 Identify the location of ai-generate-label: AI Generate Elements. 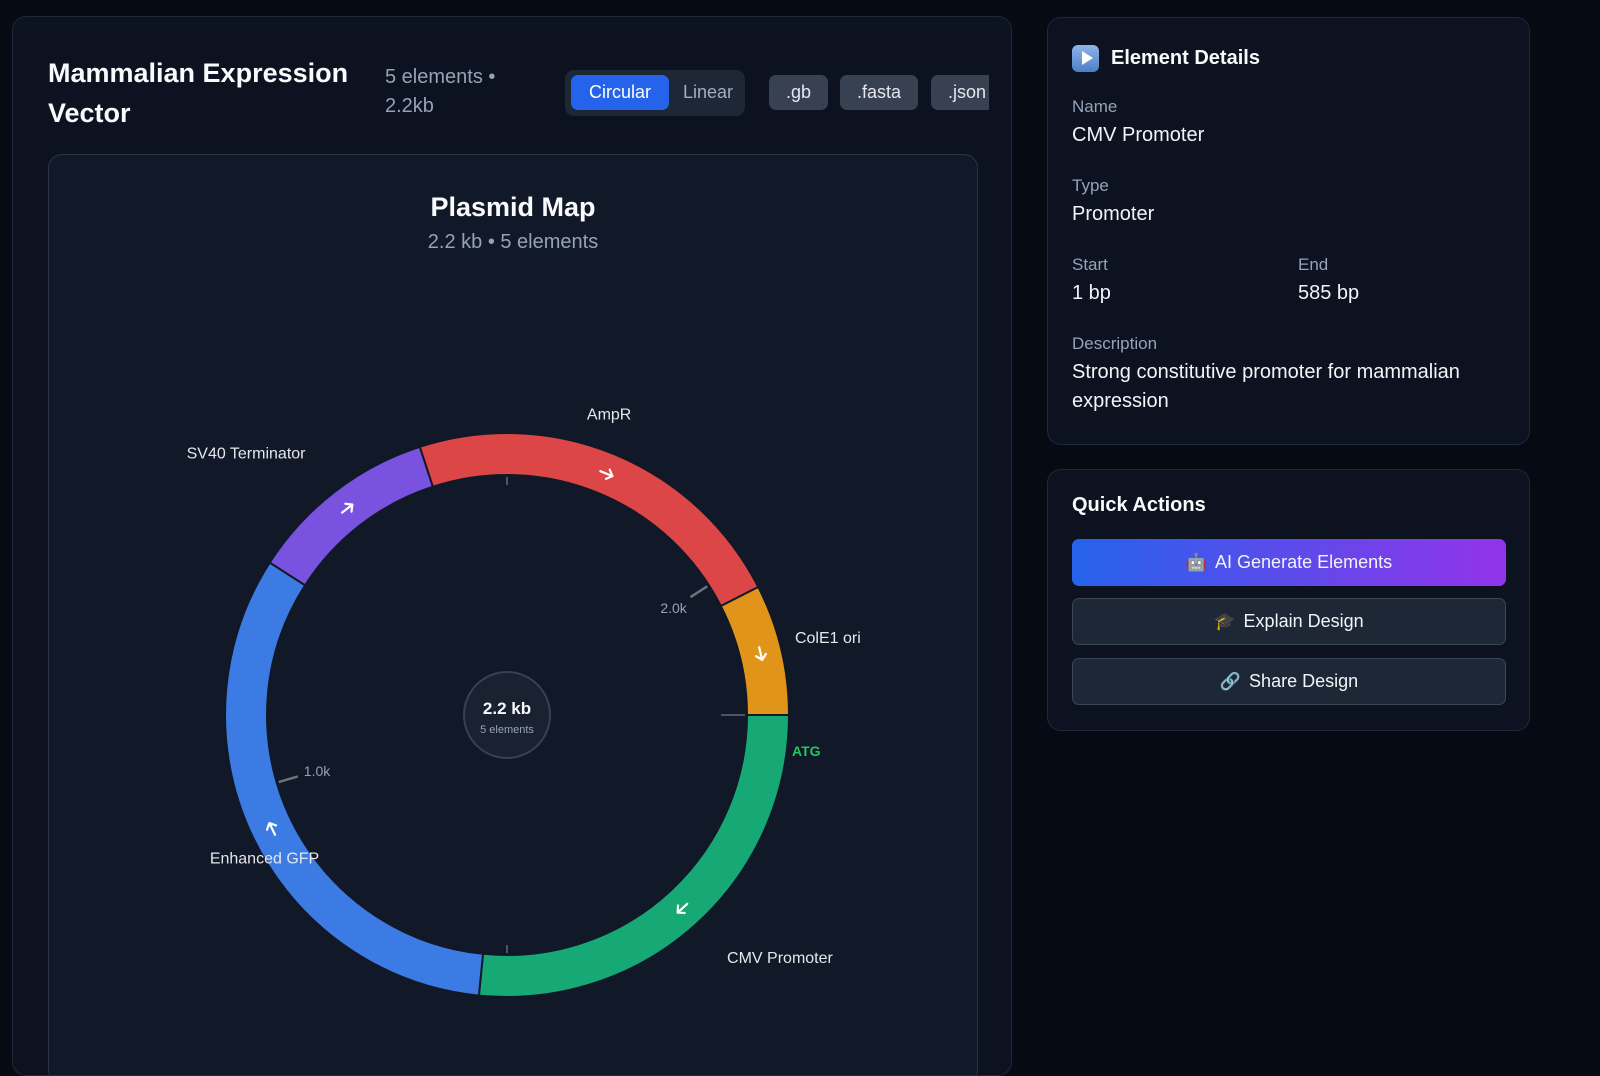
(1304, 562).